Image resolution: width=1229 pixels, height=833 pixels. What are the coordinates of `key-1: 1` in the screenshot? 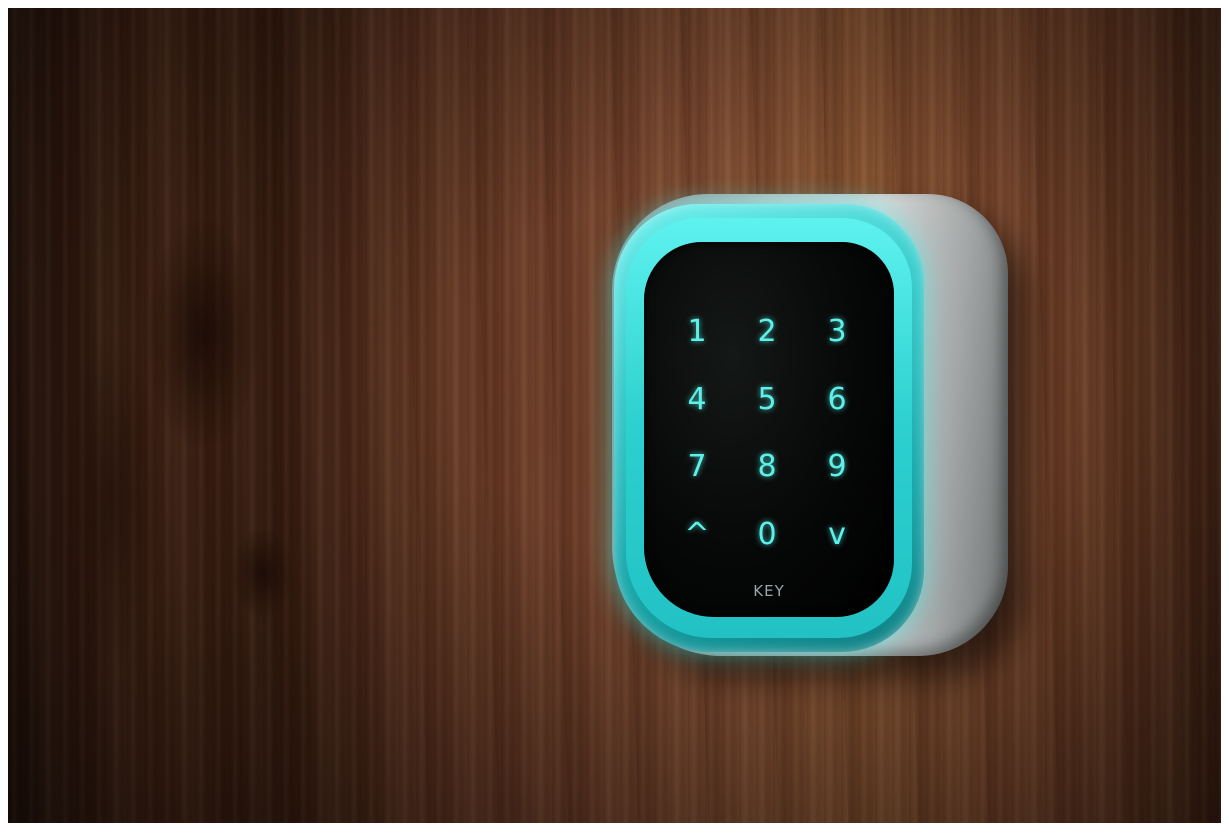 It's located at (697, 332).